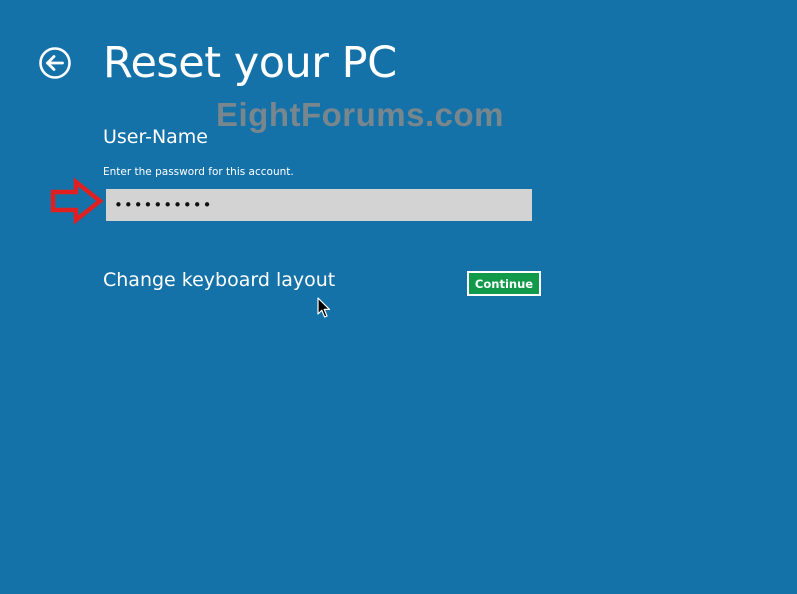  Describe the element at coordinates (319, 205) in the screenshot. I see `password-field` at that location.